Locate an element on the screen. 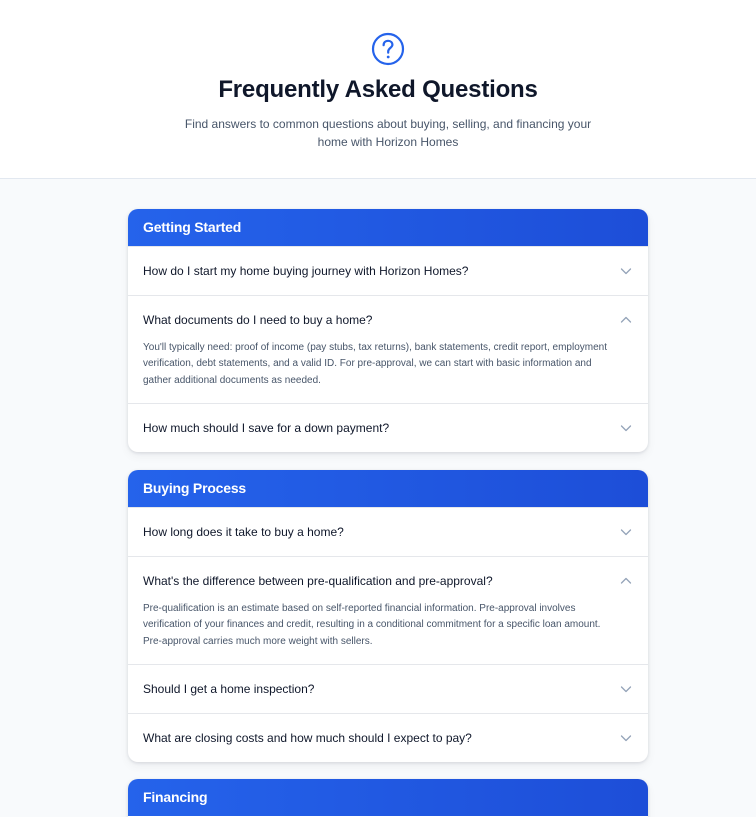 The height and width of the screenshot is (817, 756). faq-section-financing: Financing is located at coordinates (388, 798).